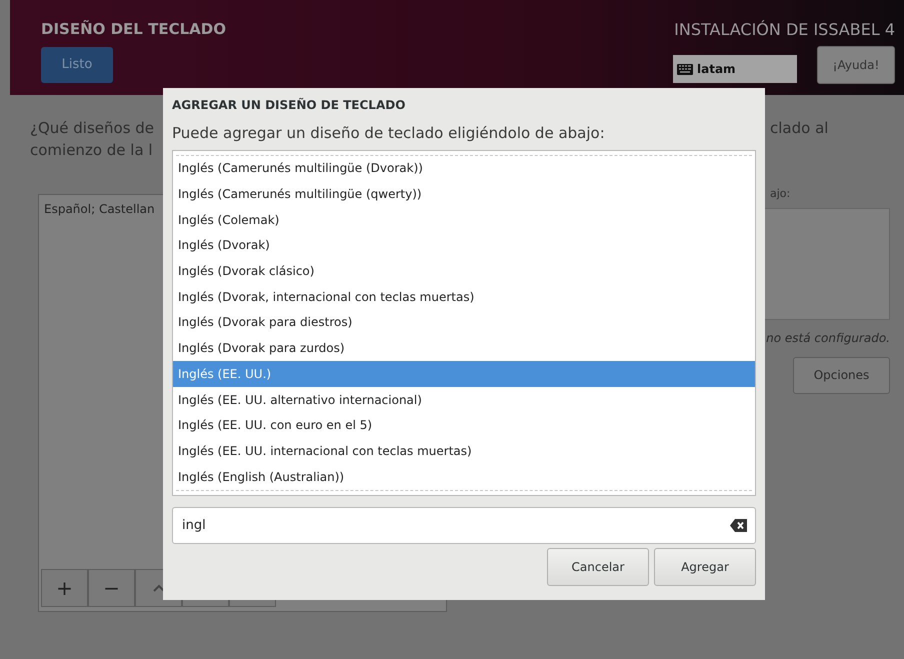  I want to click on question-text: ¿Qué diseños de, so click(92, 128).